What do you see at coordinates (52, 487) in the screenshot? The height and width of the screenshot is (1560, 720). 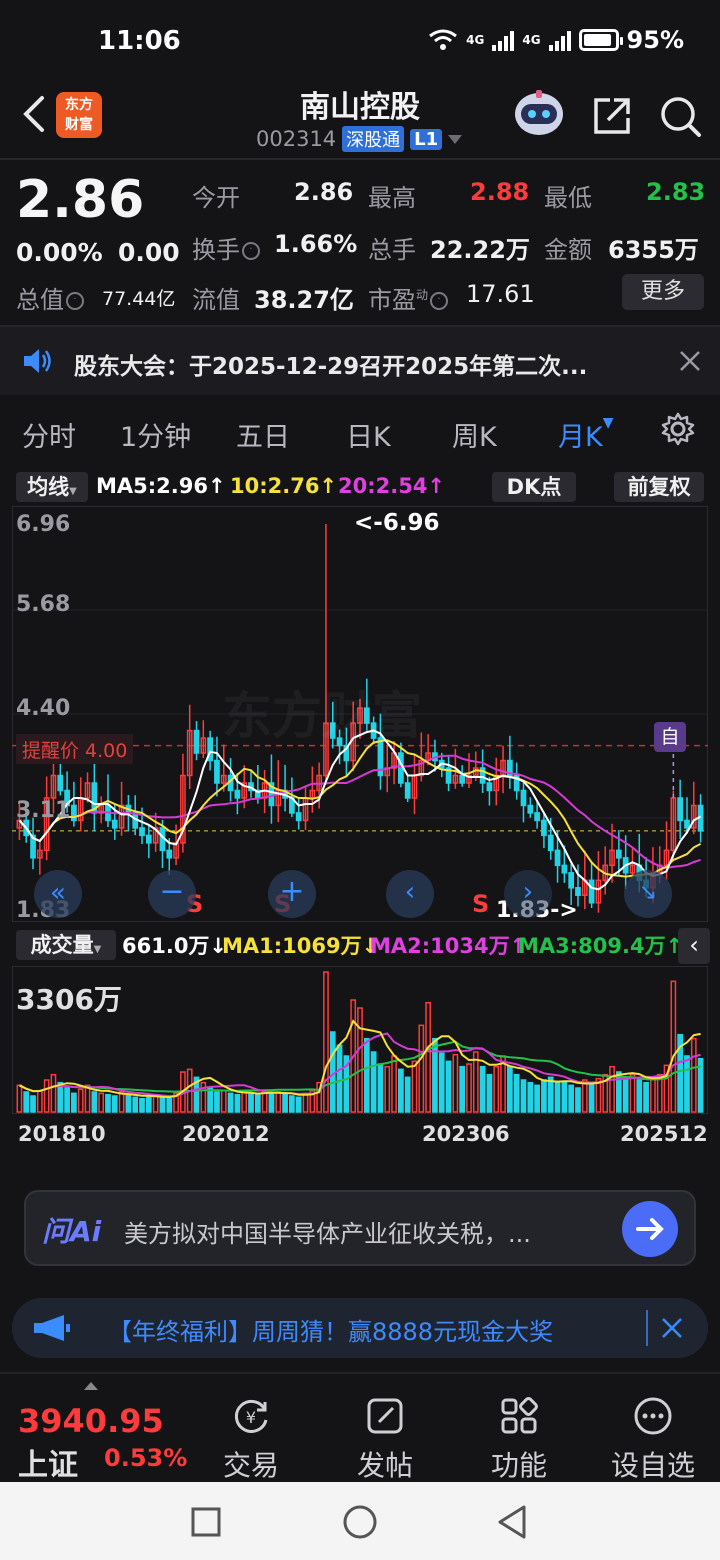 I see `ma-selector: 均线▼` at bounding box center [52, 487].